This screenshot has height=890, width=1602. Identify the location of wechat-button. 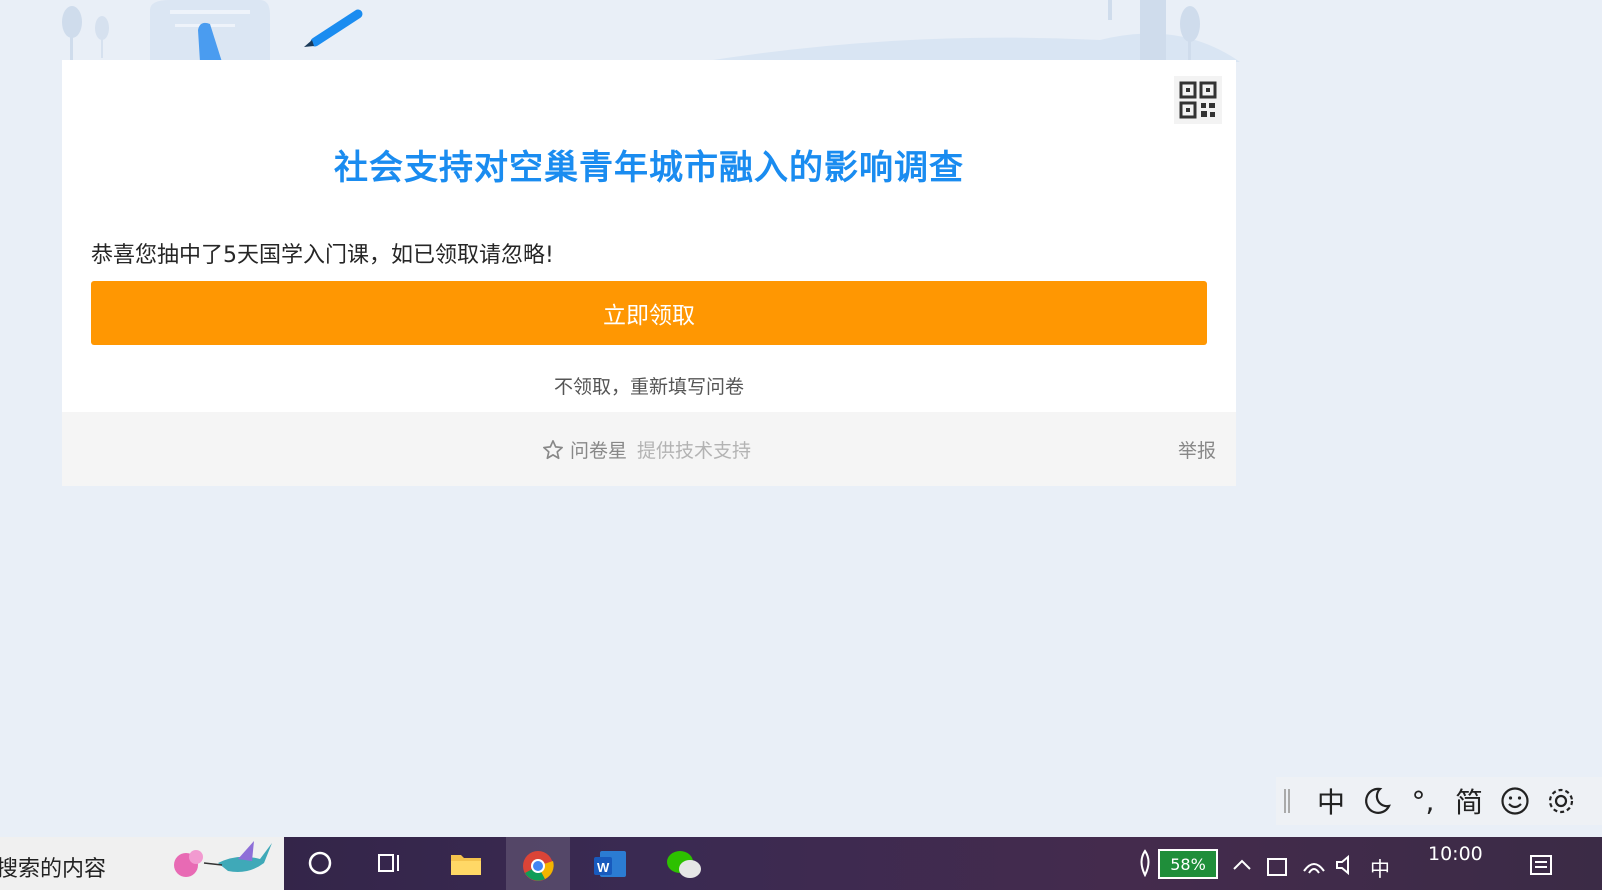
(684, 863).